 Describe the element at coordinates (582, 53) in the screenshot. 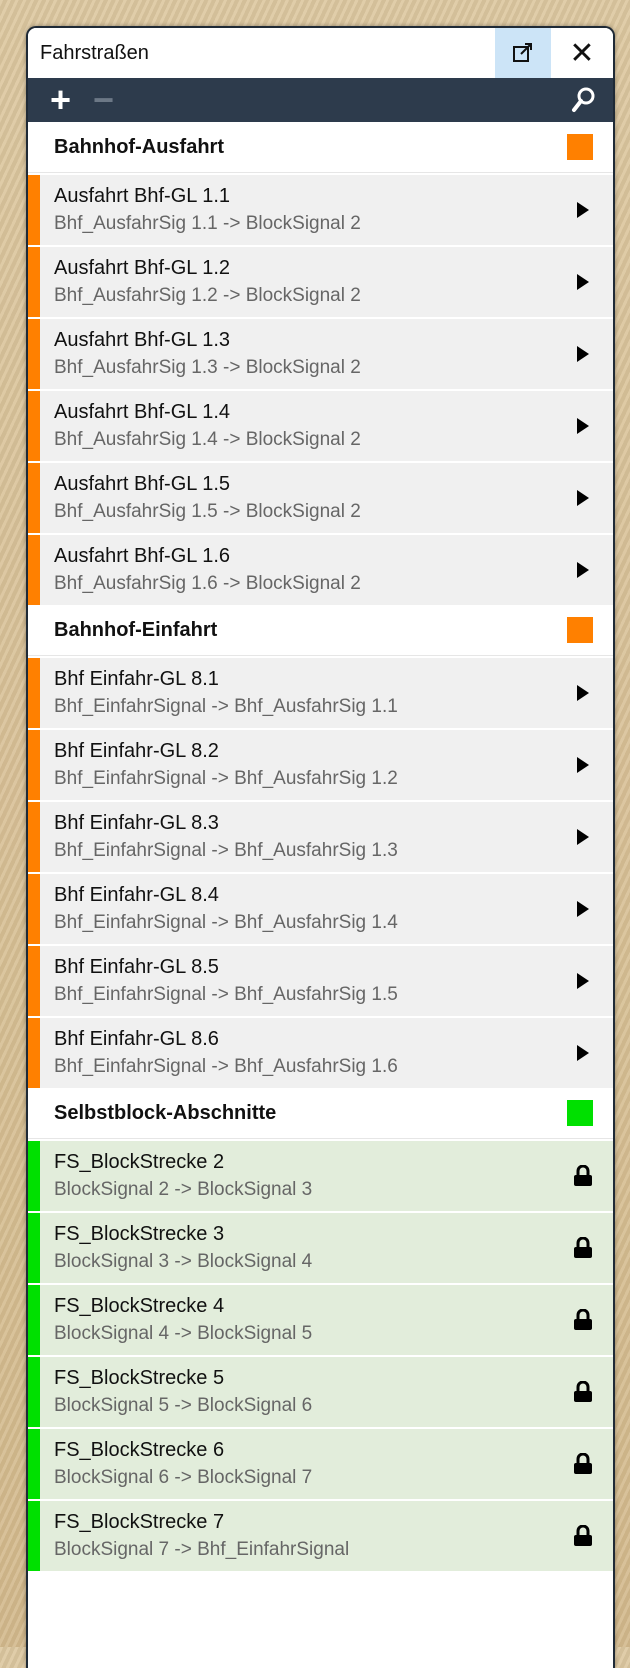

I see `close-button: ✕` at that location.